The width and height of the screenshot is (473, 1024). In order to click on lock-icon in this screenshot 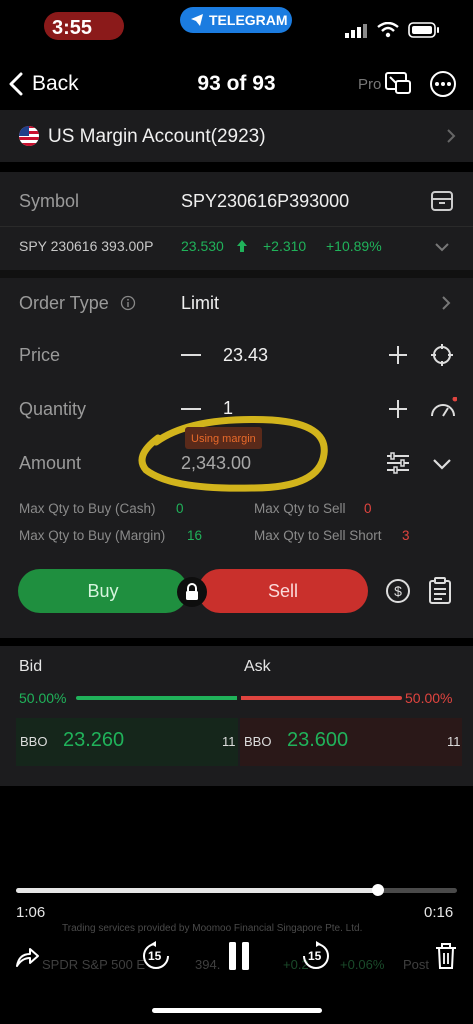, I will do `click(192, 591)`.